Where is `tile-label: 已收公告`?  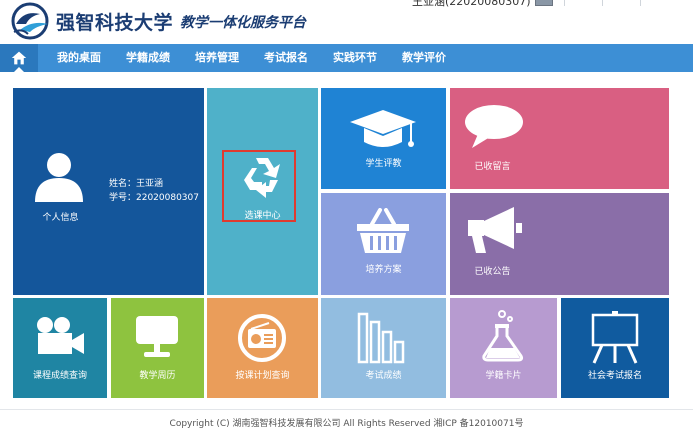 tile-label: 已收公告 is located at coordinates (492, 272).